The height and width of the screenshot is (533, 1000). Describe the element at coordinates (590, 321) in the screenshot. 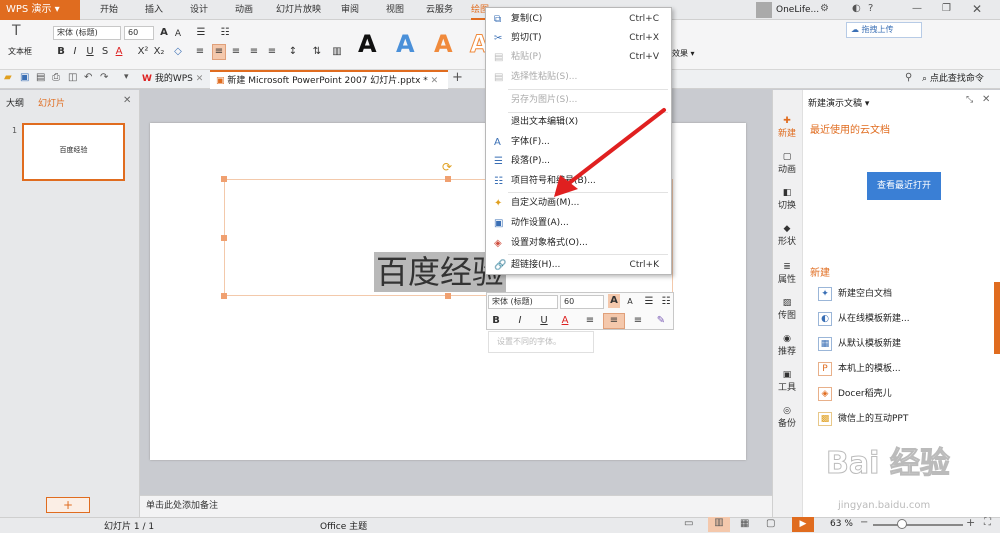

I see `mini-align-left-icon: ≡` at that location.